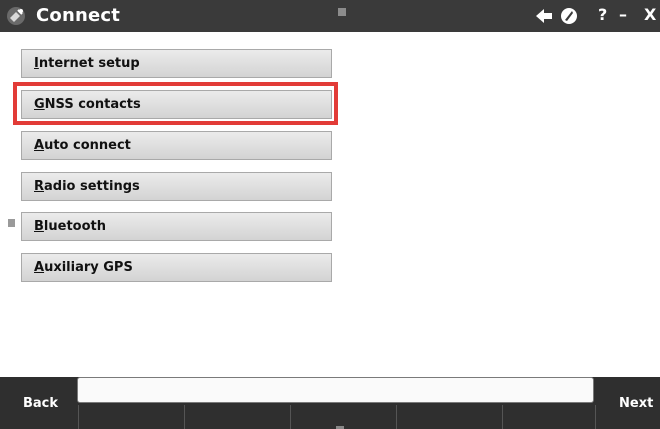  What do you see at coordinates (342, 12) in the screenshot?
I see `drag-handle` at bounding box center [342, 12].